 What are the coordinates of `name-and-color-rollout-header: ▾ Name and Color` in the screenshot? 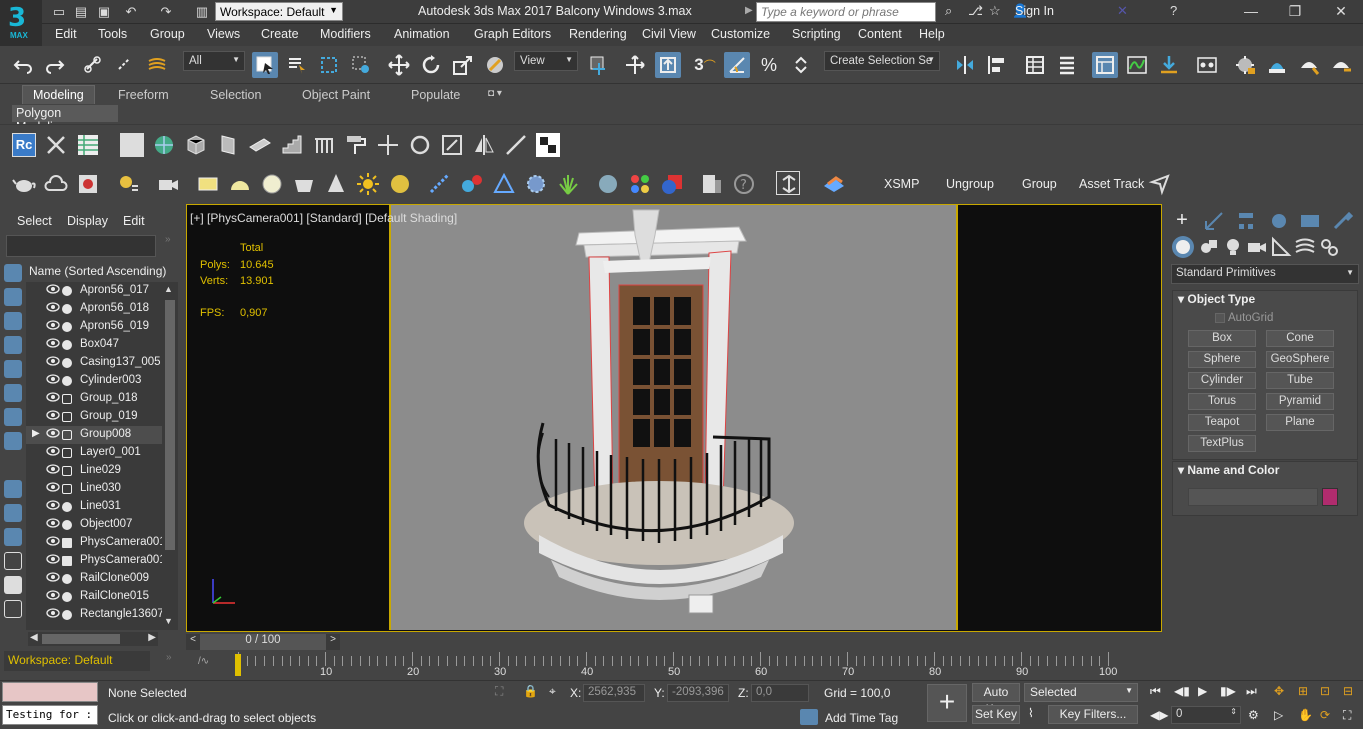 It's located at (1228, 470).